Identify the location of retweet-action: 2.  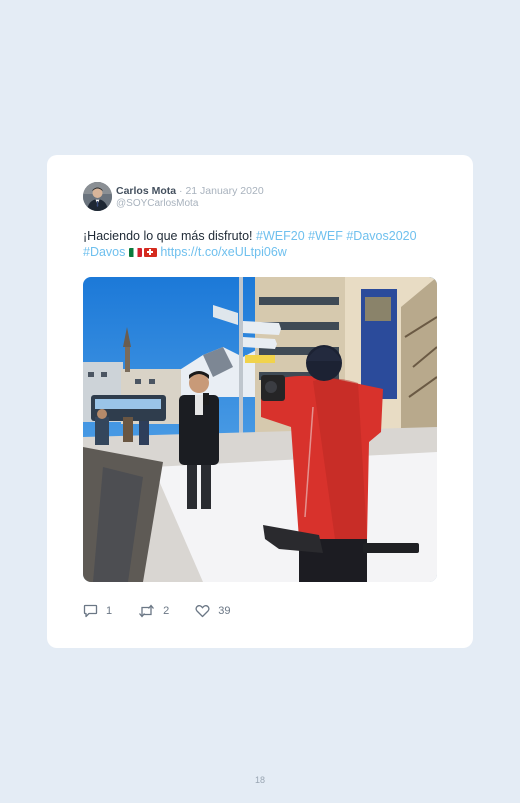
(153, 611).